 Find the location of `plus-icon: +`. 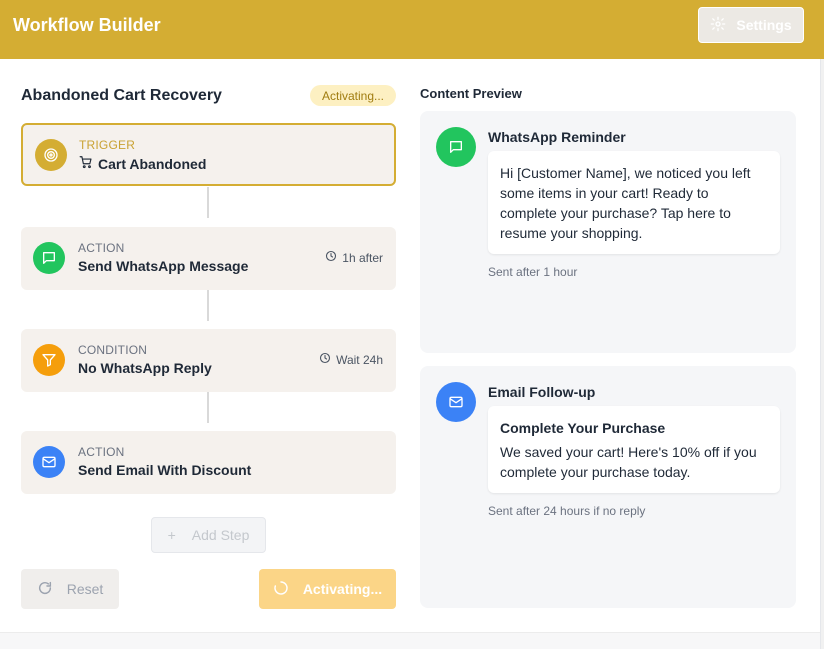

plus-icon: + is located at coordinates (171, 535).